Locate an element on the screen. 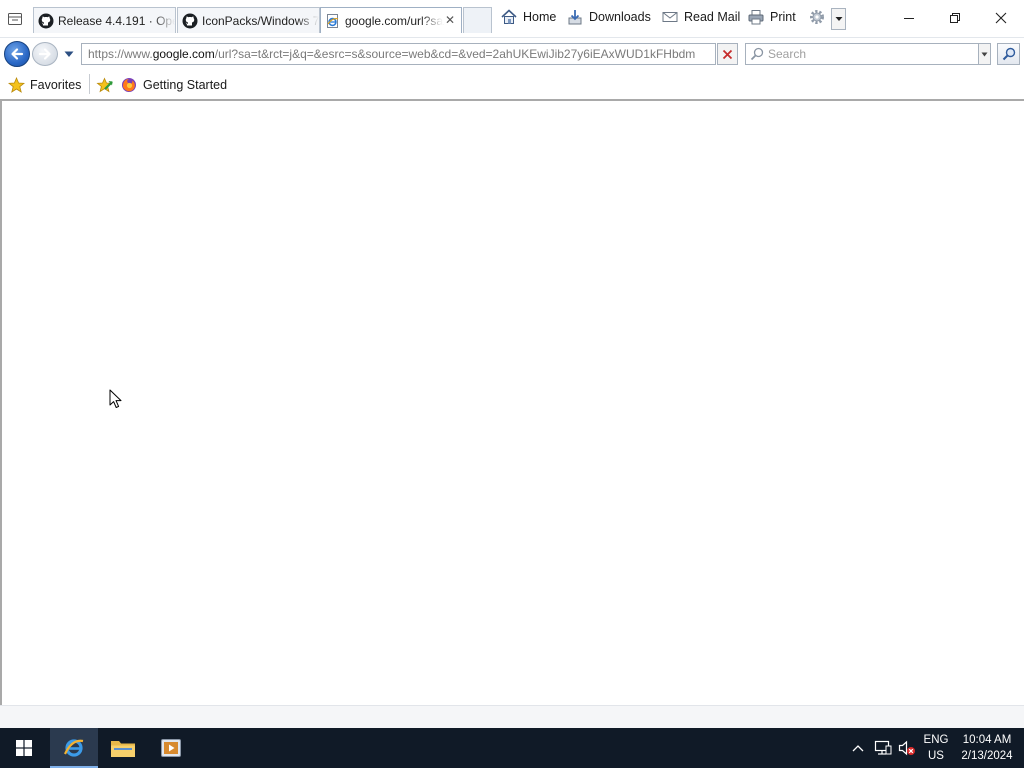 Image resolution: width=1024 pixels, height=768 pixels. taskbar-file-explorer is located at coordinates (123, 748).